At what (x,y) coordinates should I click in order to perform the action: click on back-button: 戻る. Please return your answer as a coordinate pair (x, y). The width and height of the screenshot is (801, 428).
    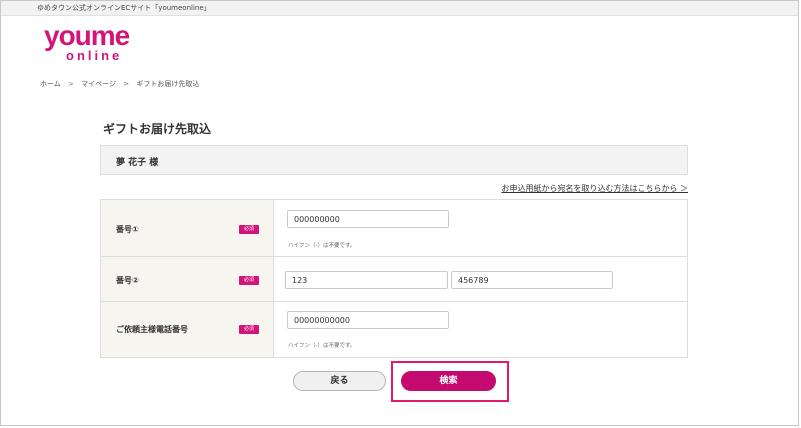
    Looking at the image, I should click on (339, 381).